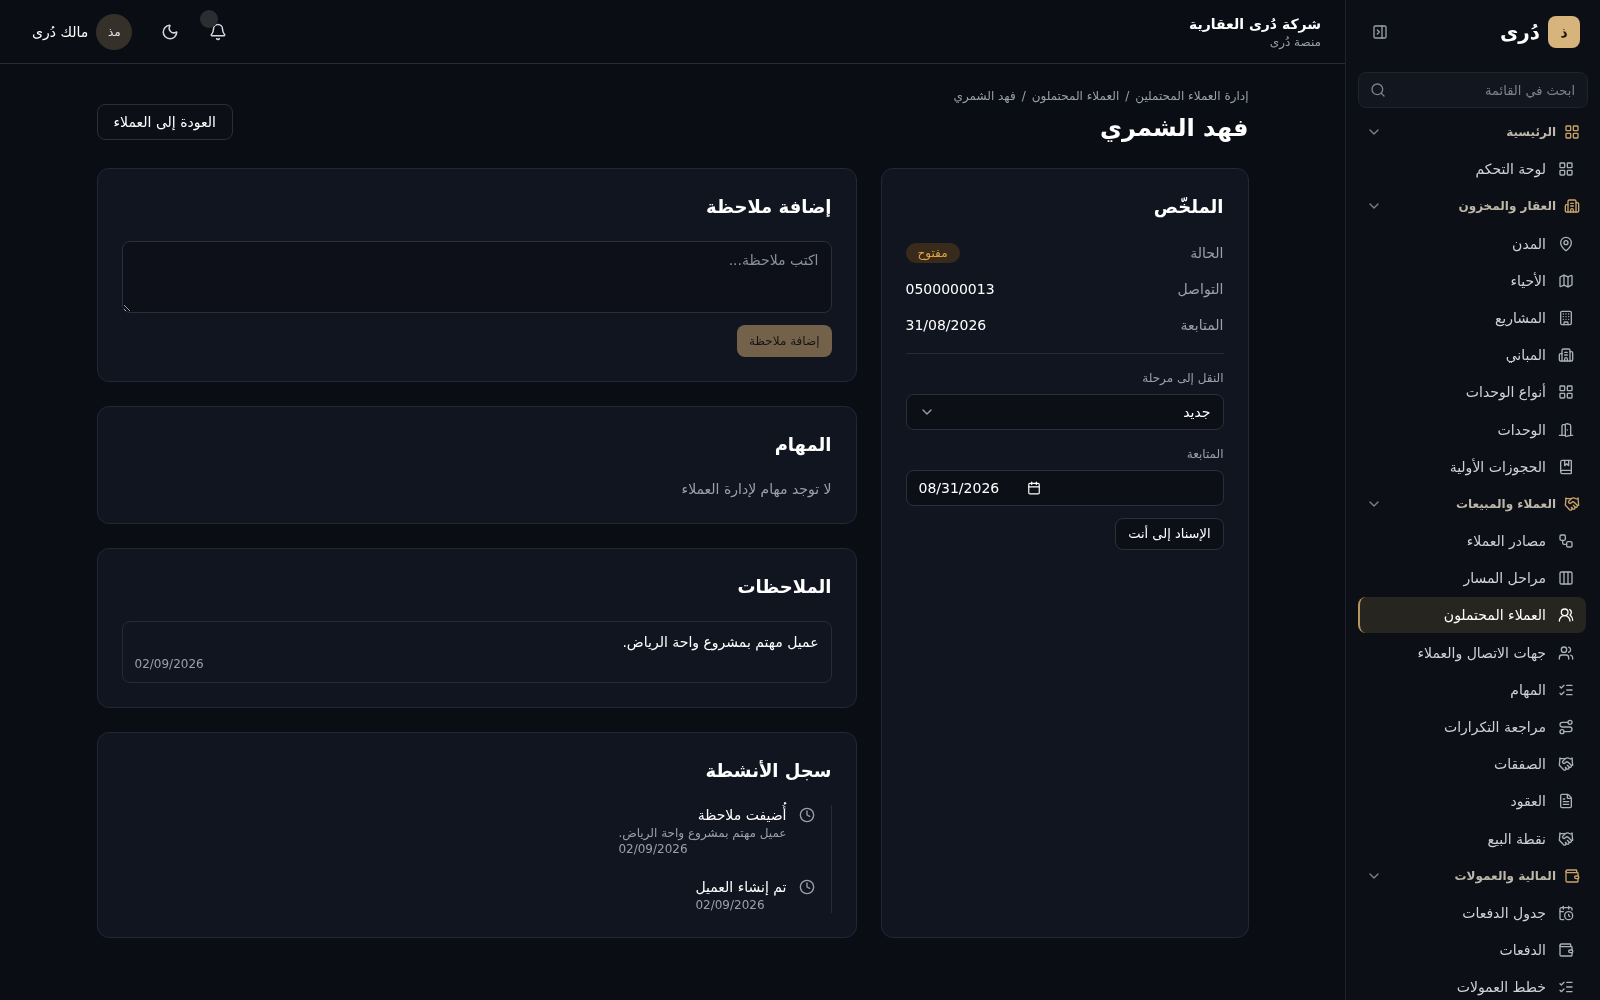 This screenshot has width=1600, height=1000. I want to click on breadcrumb-link: إدارة العملاء المحتملين, so click(1192, 96).